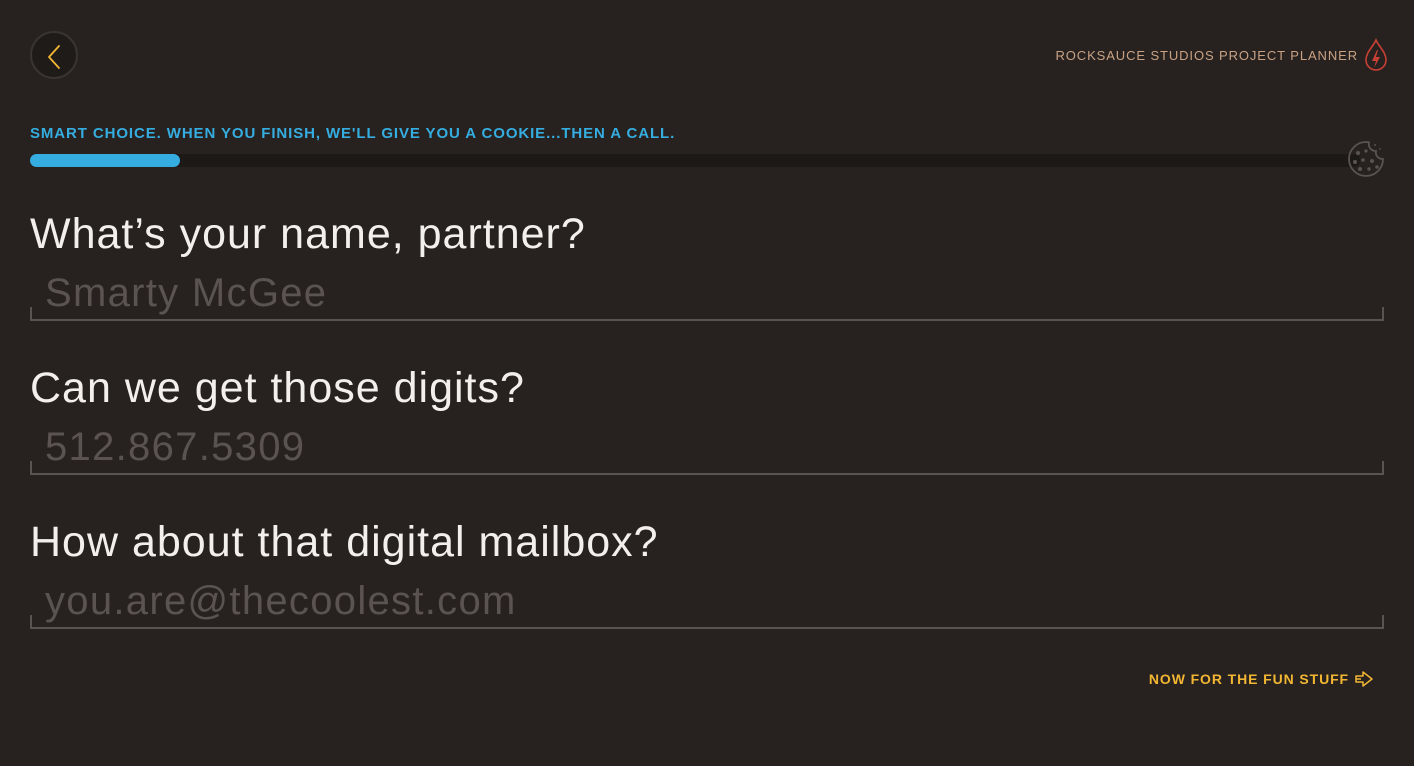 This screenshot has height=766, width=1414. I want to click on phone-question: Can we get those digits?, so click(707, 419).